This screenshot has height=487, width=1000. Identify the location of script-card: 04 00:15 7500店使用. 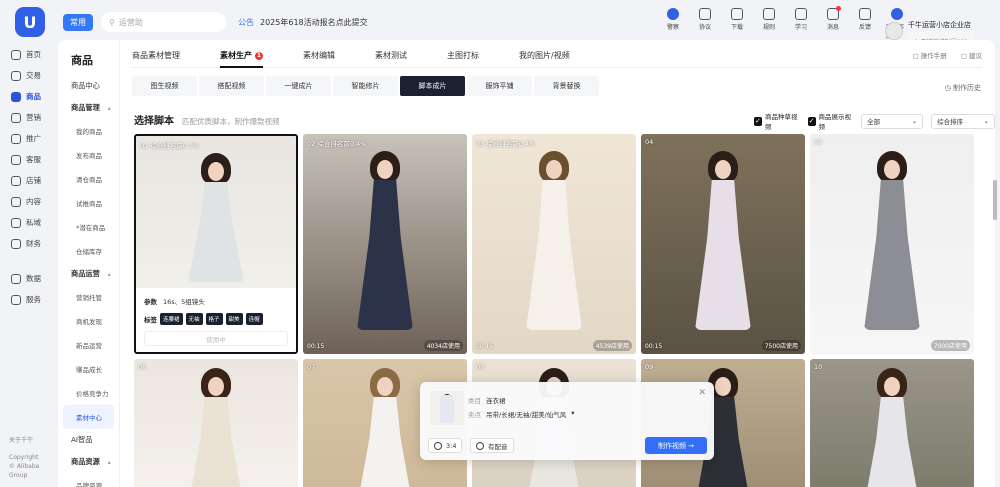
(723, 244).